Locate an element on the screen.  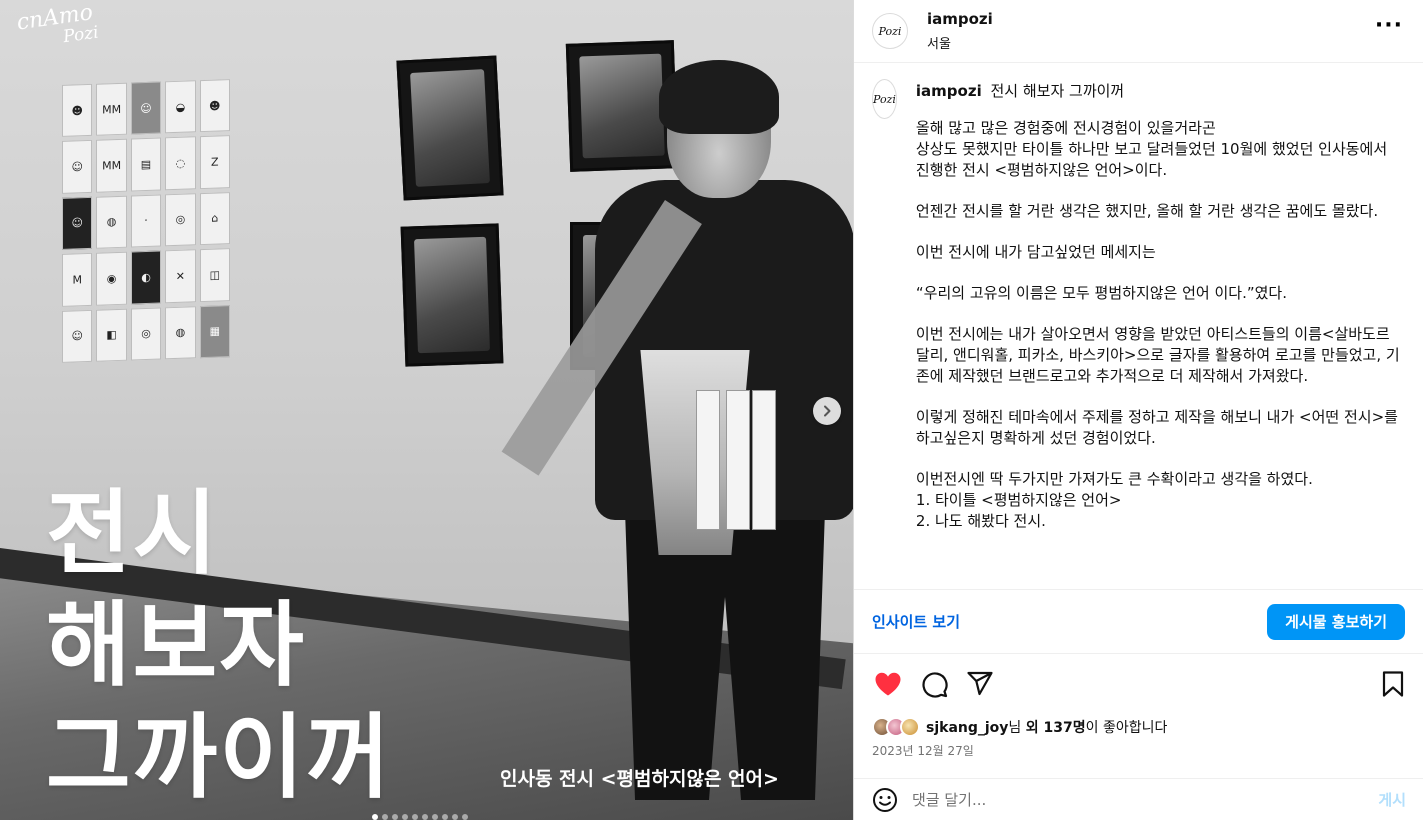
save-button is located at coordinates (1393, 684).